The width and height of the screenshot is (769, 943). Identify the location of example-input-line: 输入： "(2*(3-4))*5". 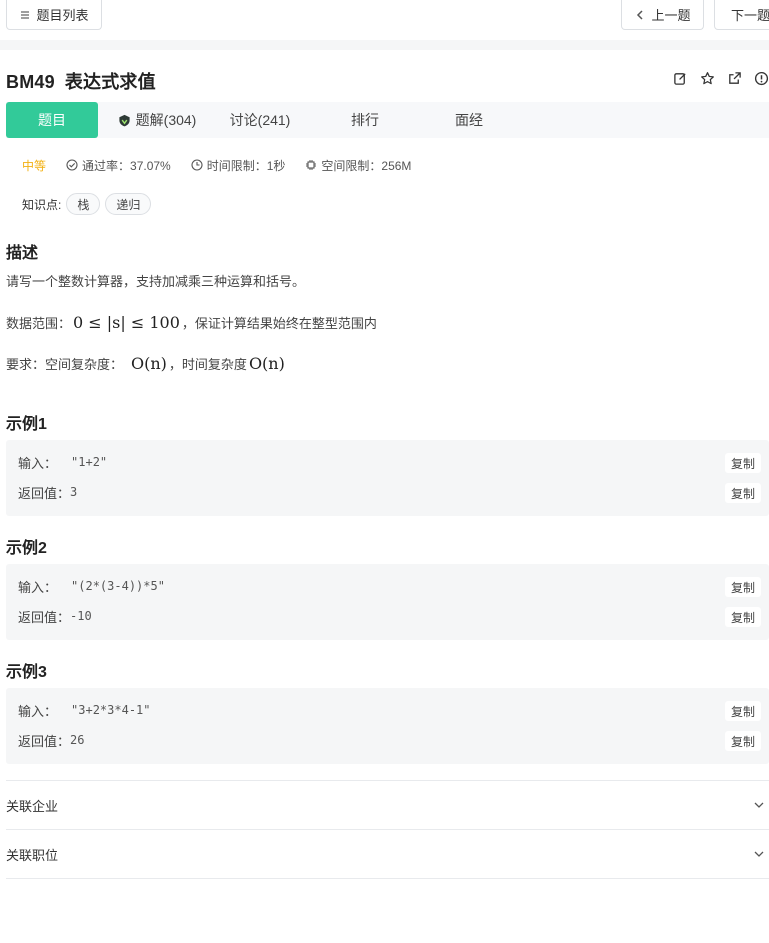
(91, 586).